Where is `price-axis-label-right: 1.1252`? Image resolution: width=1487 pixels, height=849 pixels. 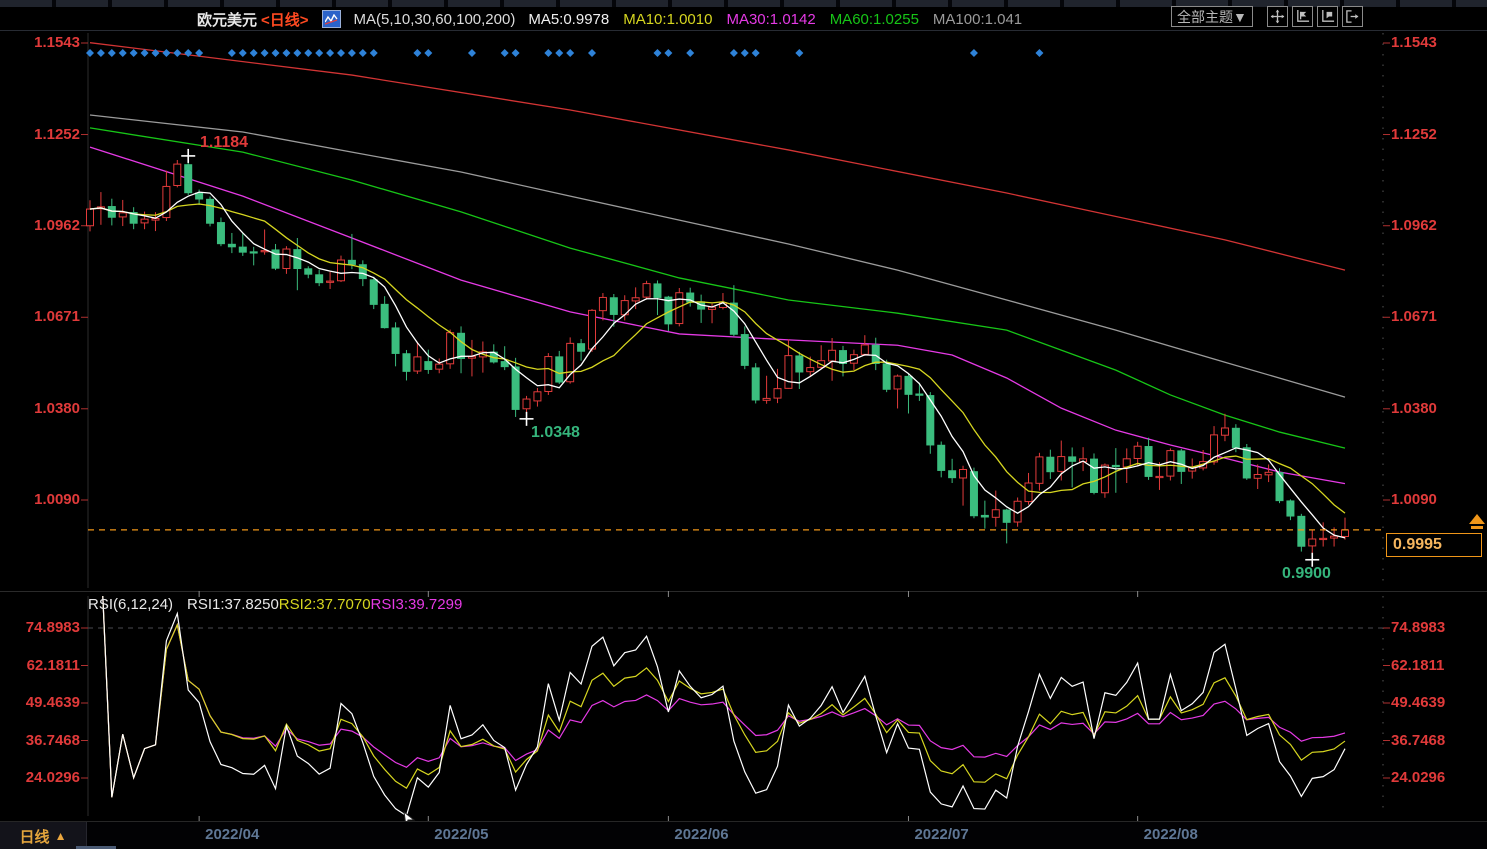
price-axis-label-right: 1.1252 is located at coordinates (1414, 134).